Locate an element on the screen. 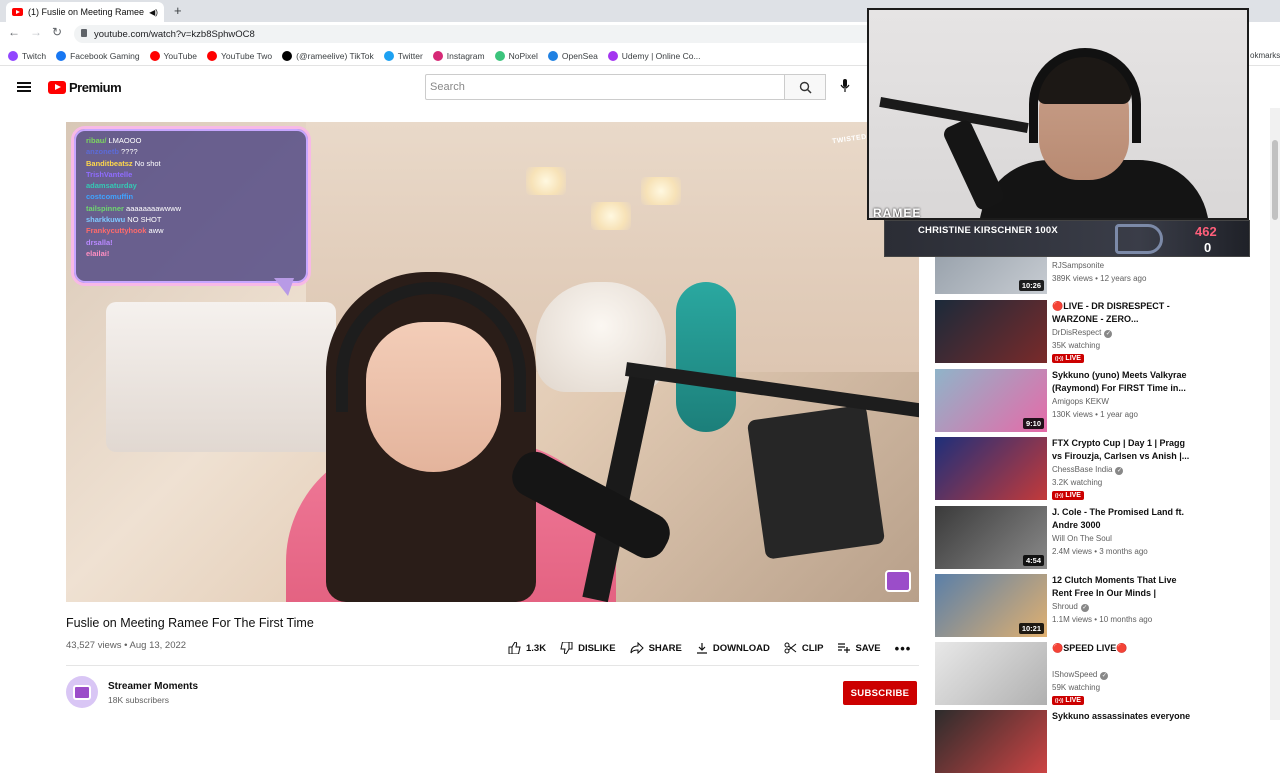  recommendation-thumbnail: 10:21 is located at coordinates (991, 605).